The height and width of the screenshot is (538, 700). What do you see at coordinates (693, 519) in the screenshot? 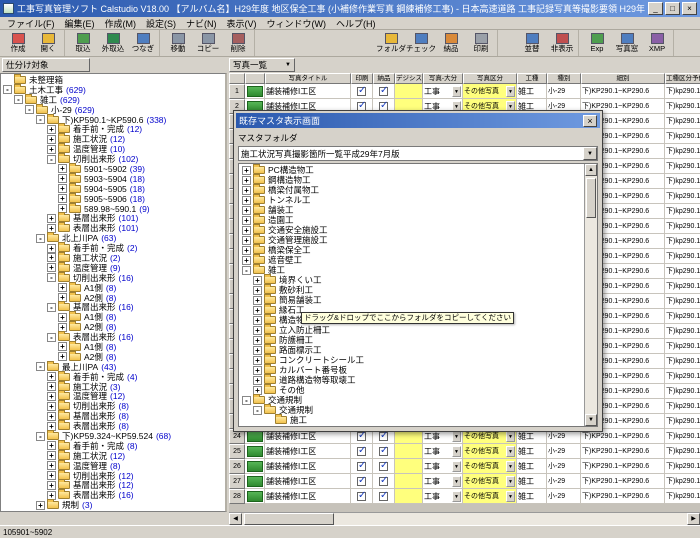
I see `scroll-right-icon: ▶` at bounding box center [693, 519].